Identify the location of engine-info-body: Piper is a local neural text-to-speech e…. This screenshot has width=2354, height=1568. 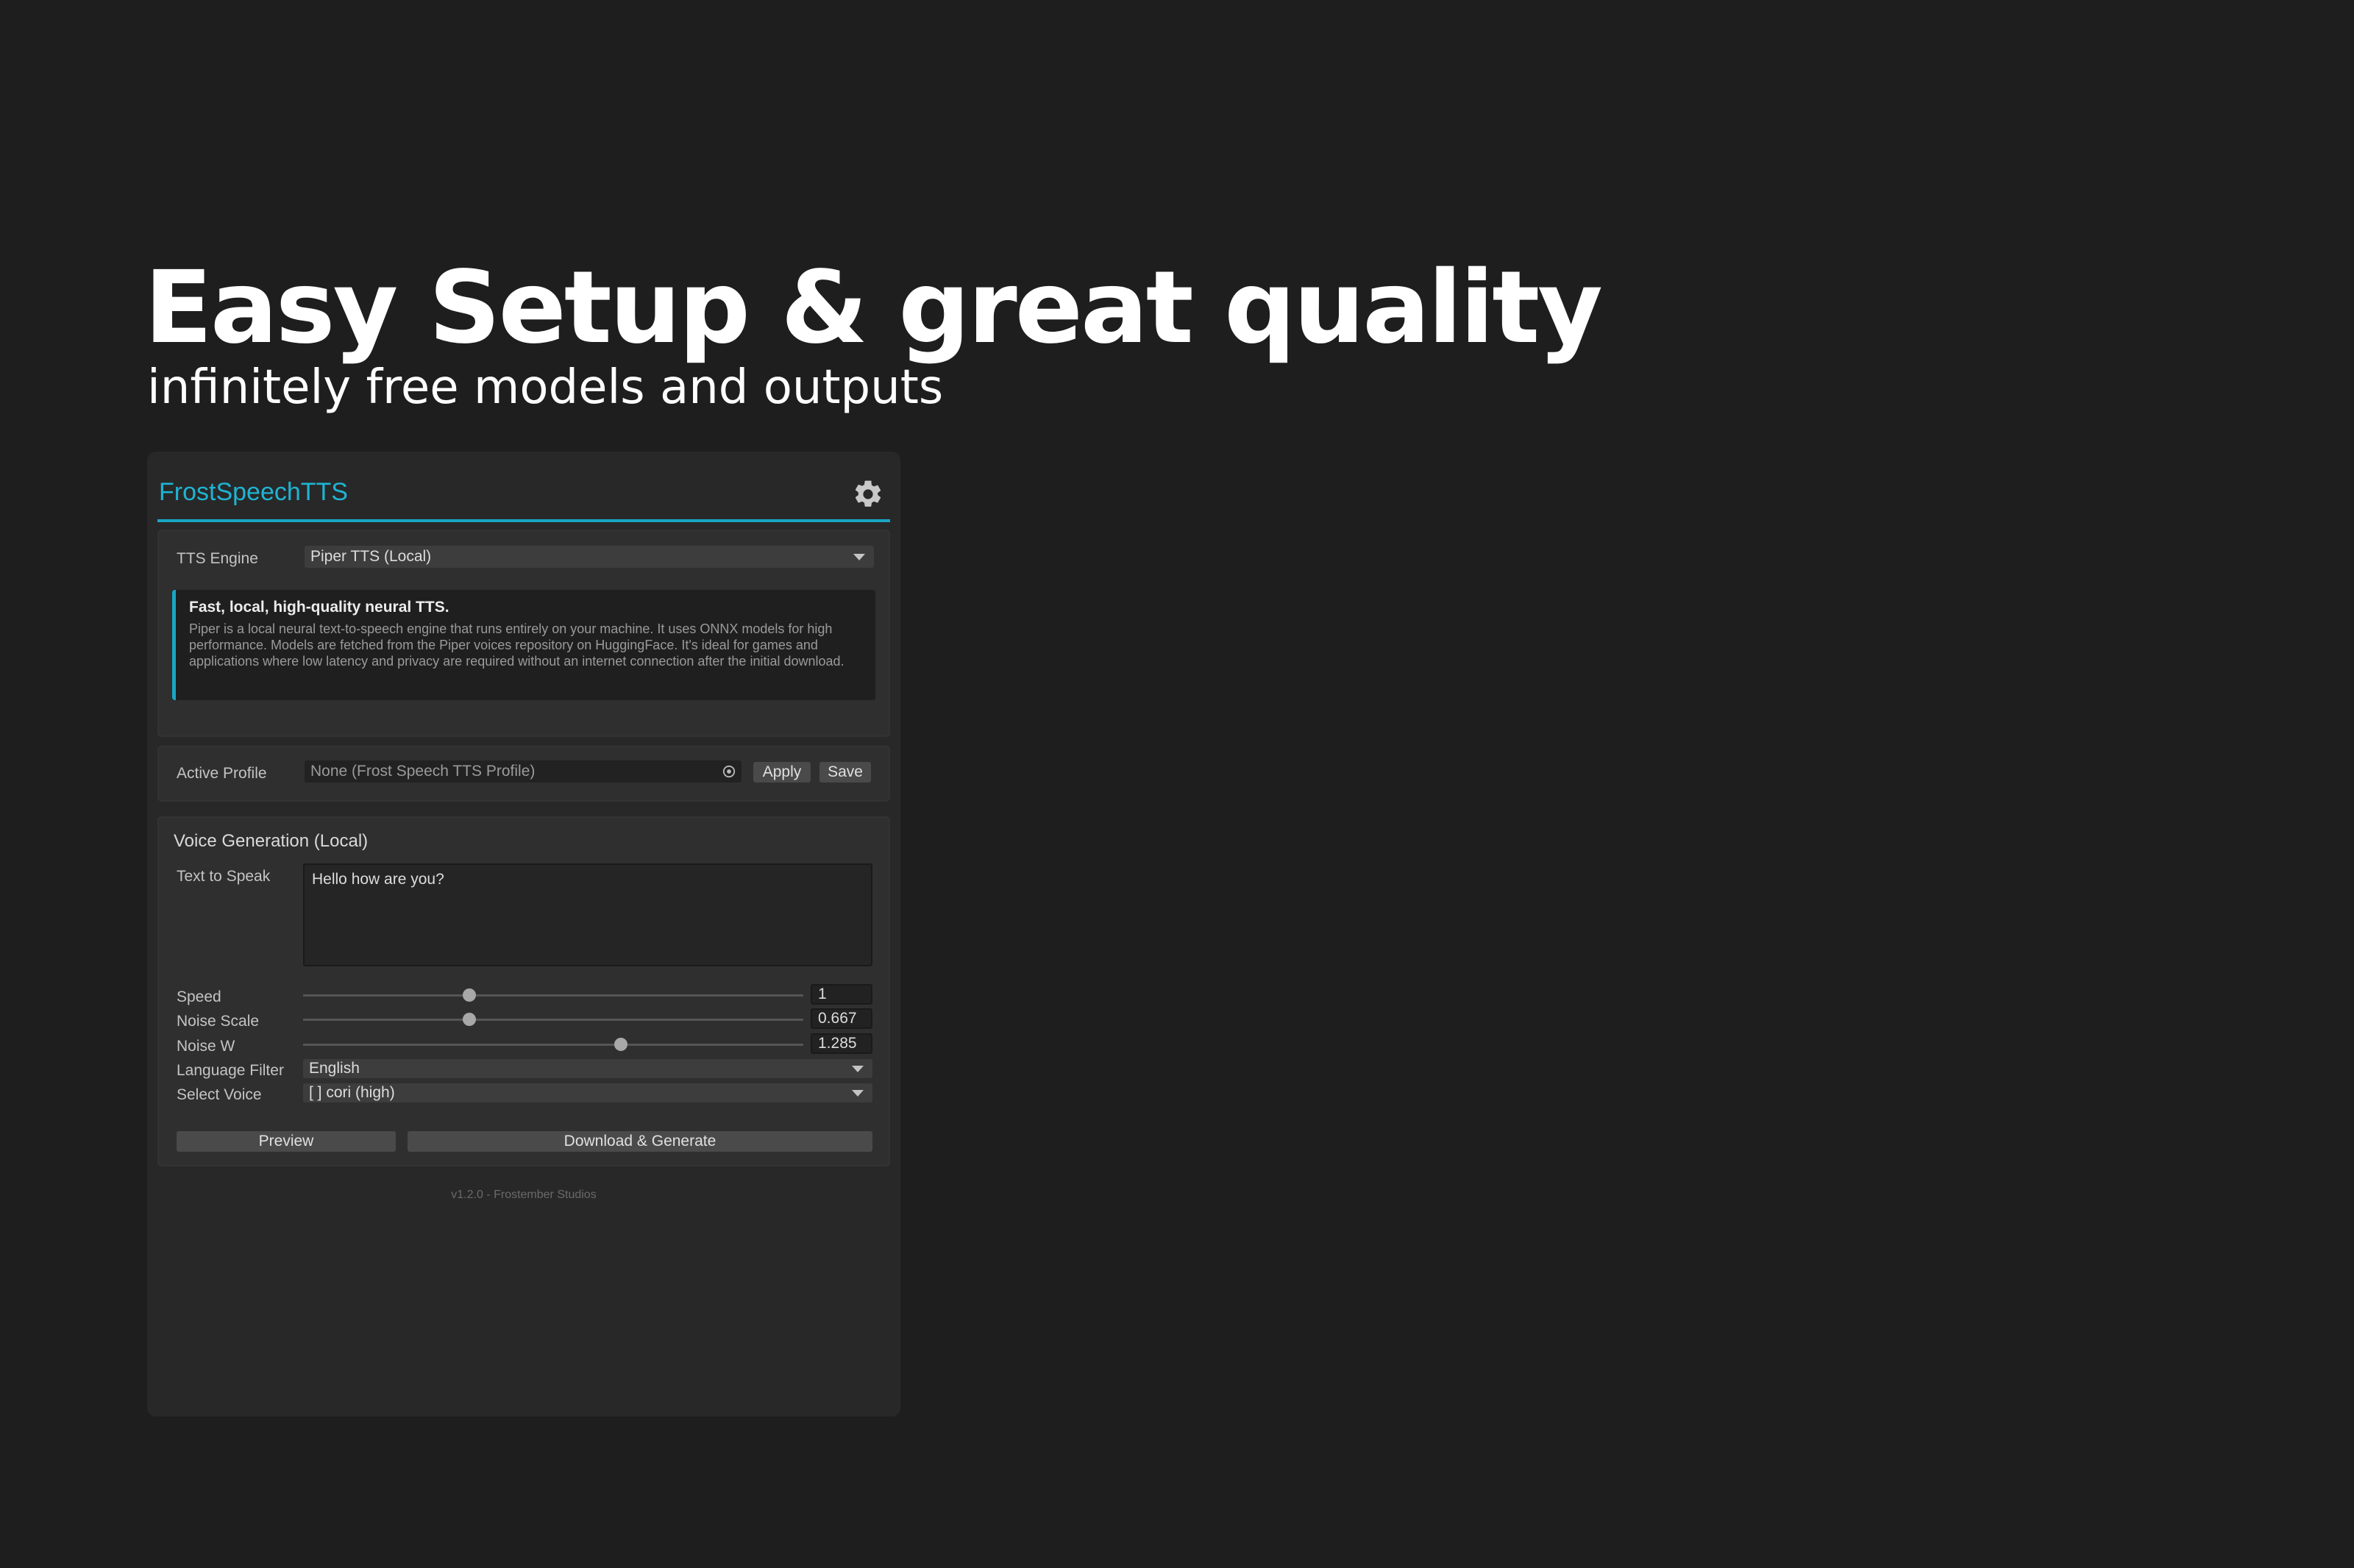
(516, 645).